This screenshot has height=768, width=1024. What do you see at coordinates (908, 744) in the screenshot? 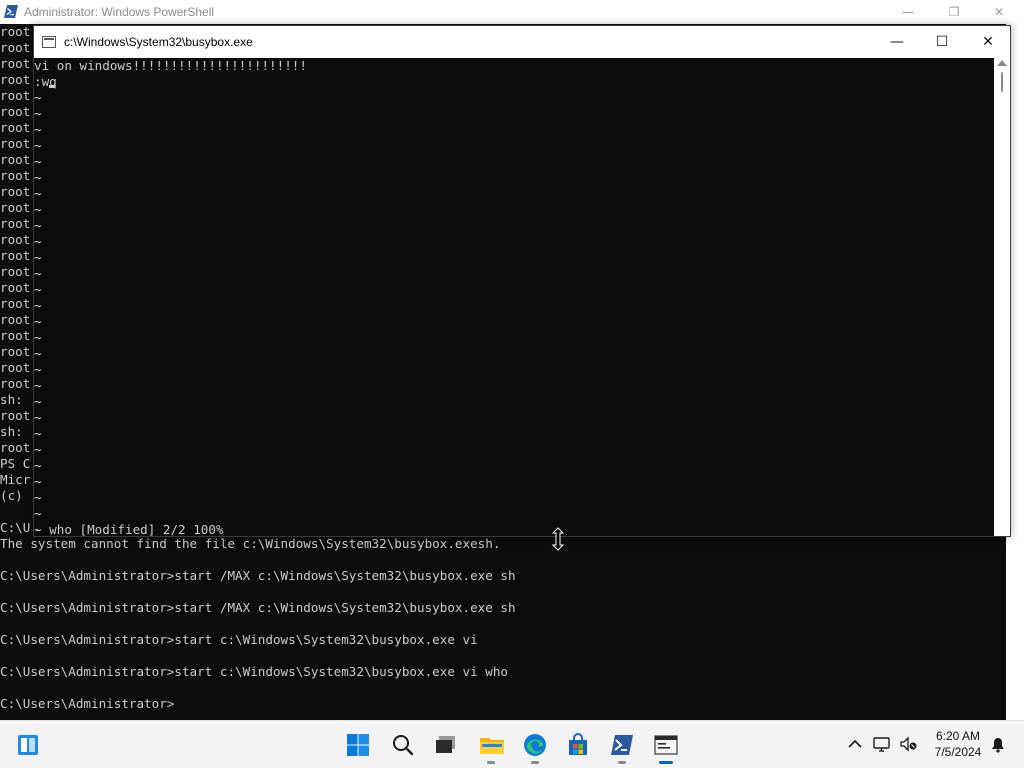
I see `volume-muted-icon` at bounding box center [908, 744].